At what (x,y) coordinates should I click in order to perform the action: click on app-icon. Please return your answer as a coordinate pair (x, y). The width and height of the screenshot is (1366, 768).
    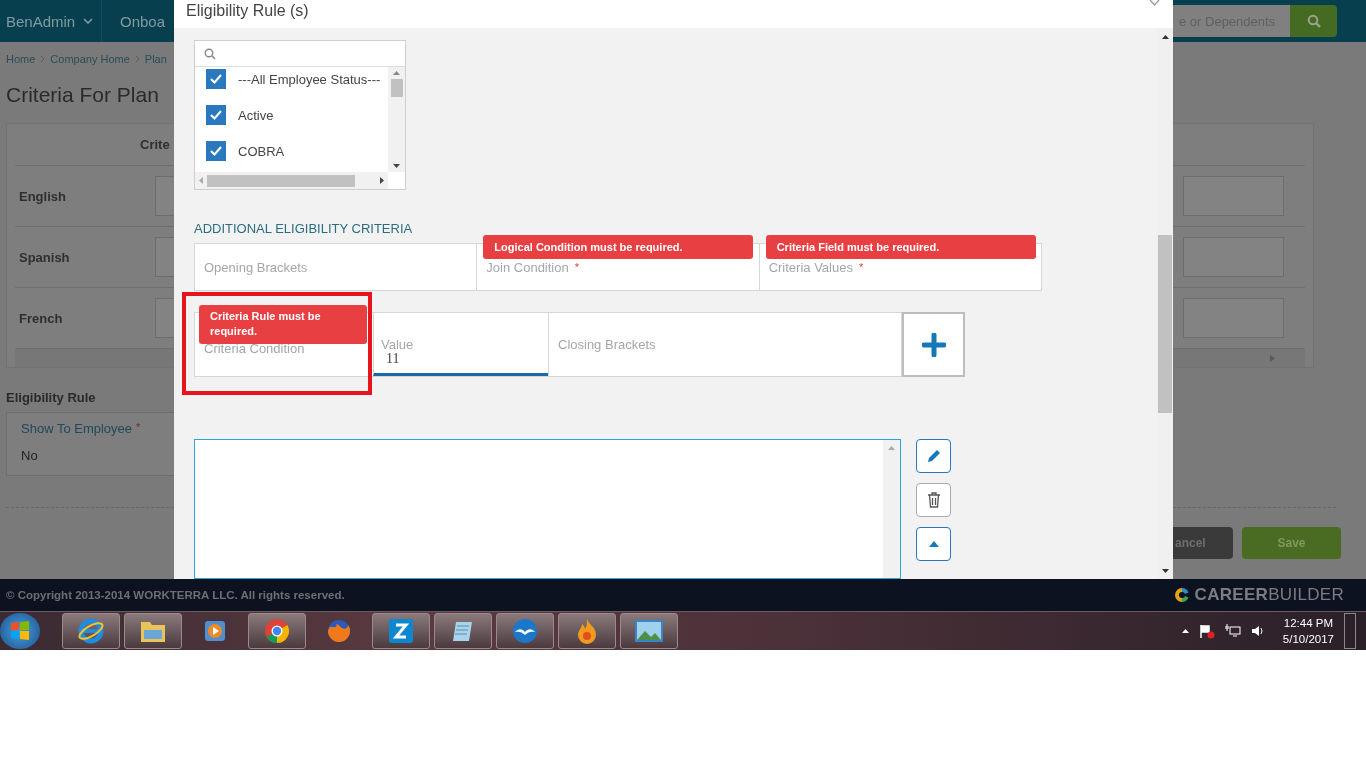
    Looking at the image, I should click on (401, 631).